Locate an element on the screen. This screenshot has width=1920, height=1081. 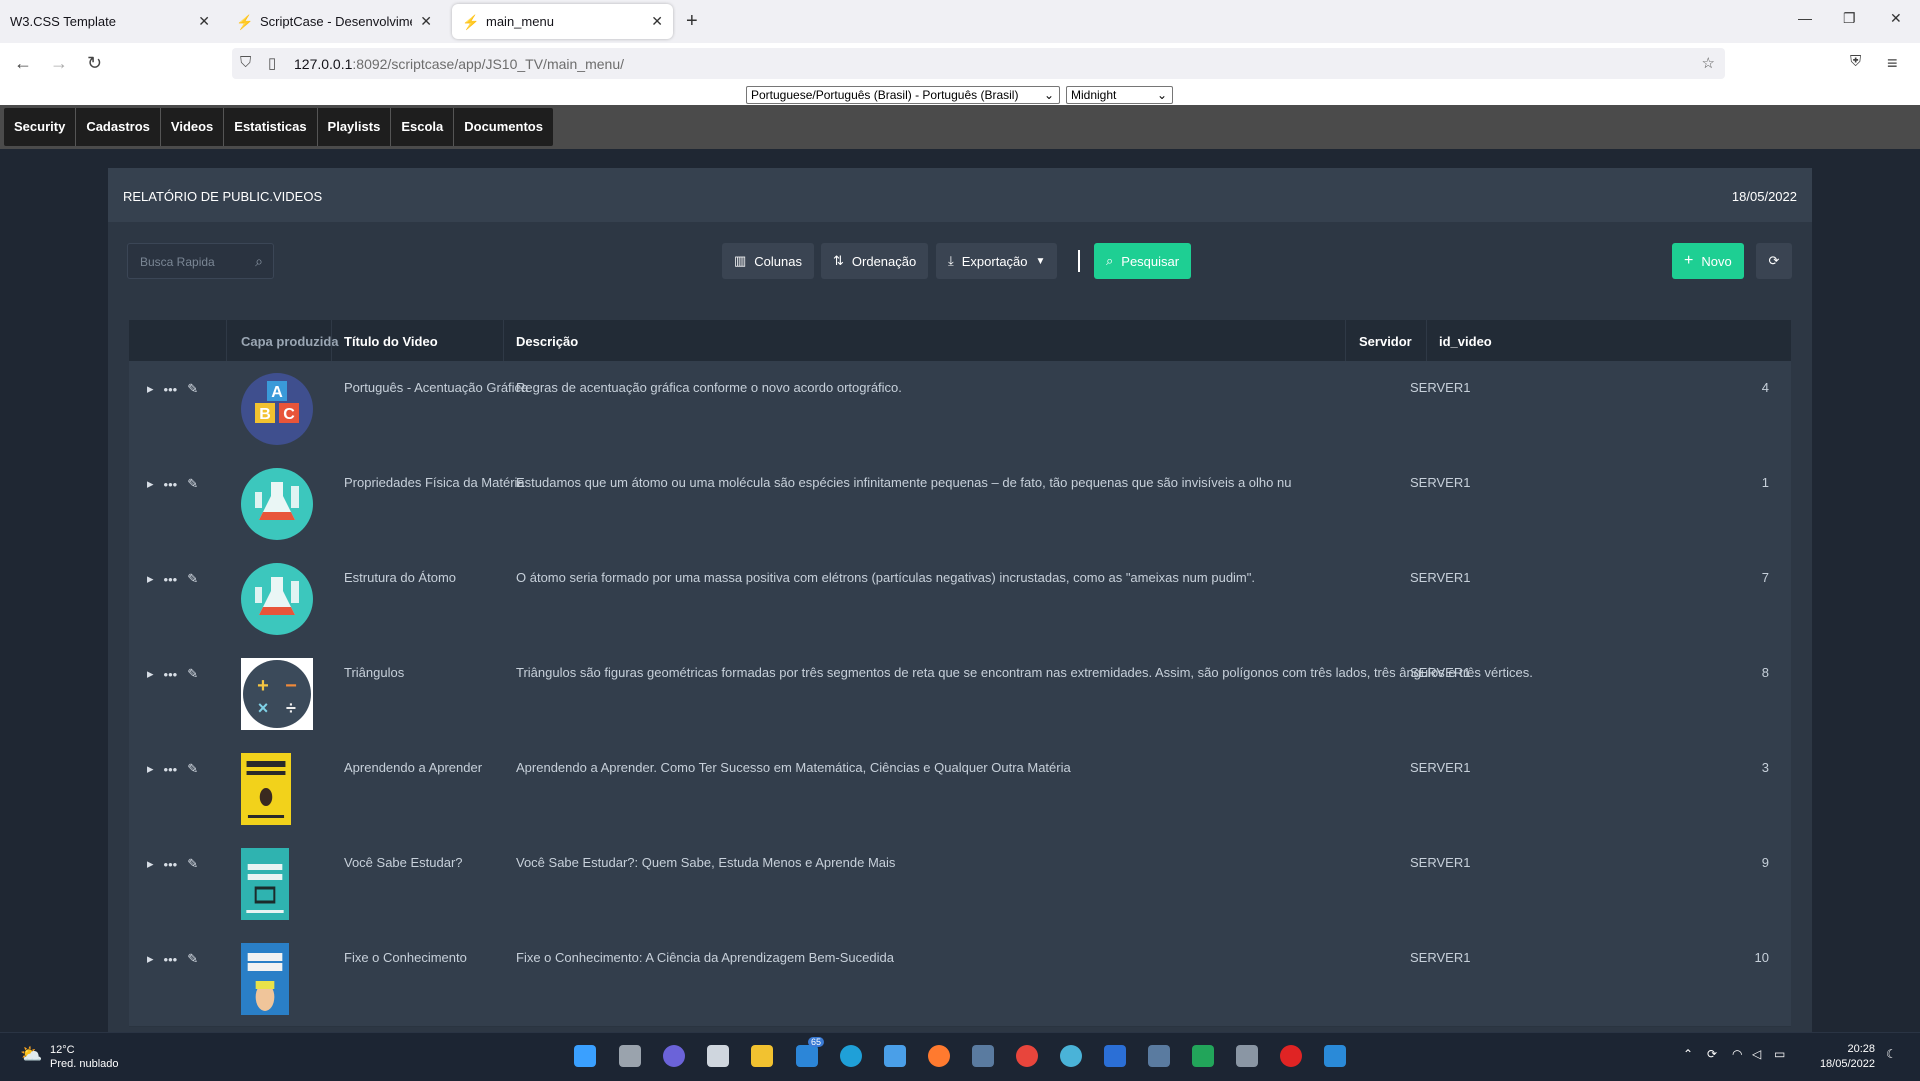
chrome-icon is located at coordinates (1027, 1056).